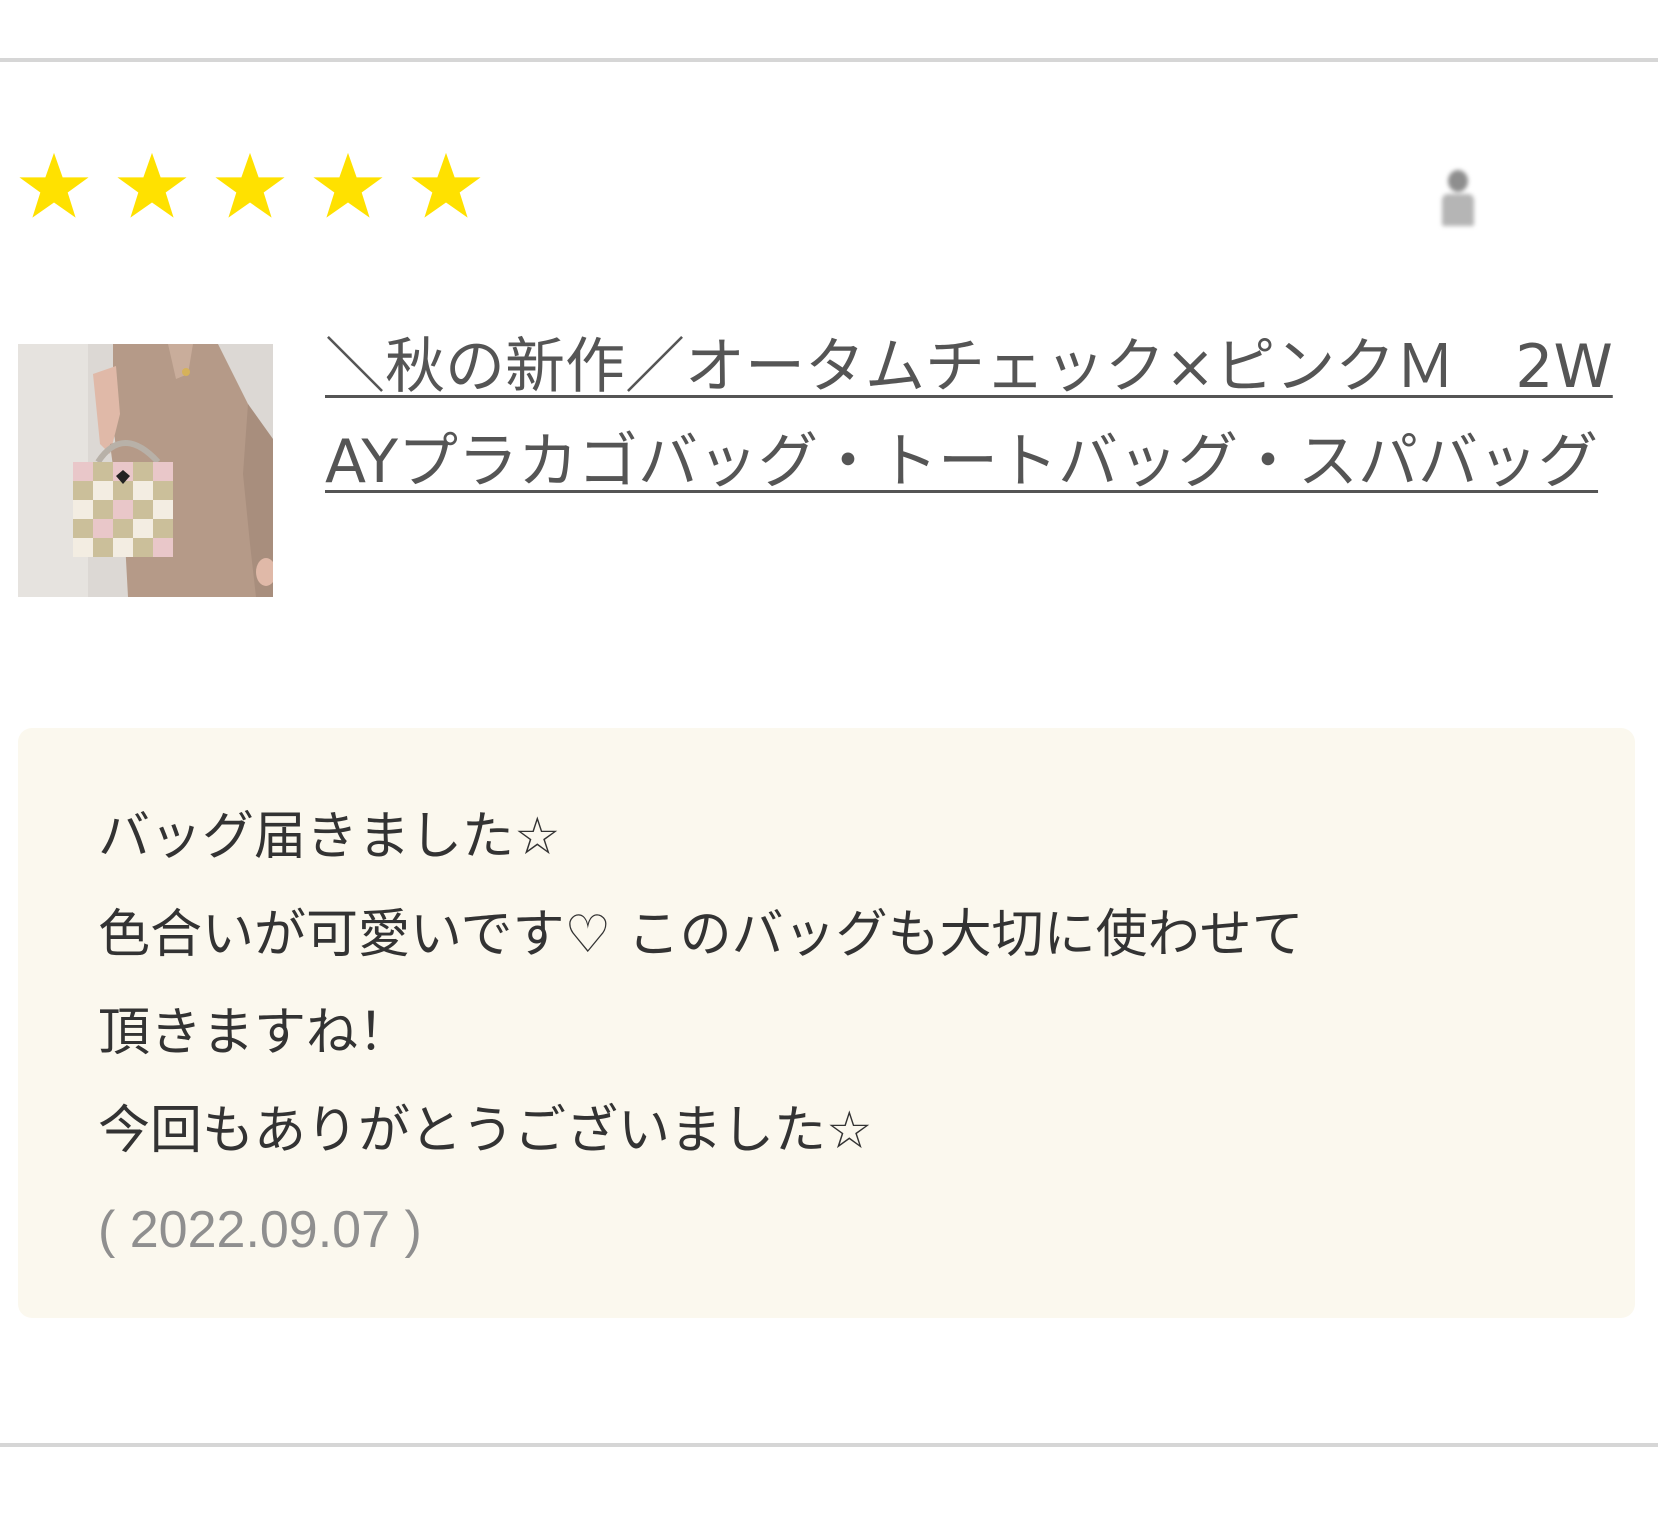  I want to click on top-divider, so click(829, 60).